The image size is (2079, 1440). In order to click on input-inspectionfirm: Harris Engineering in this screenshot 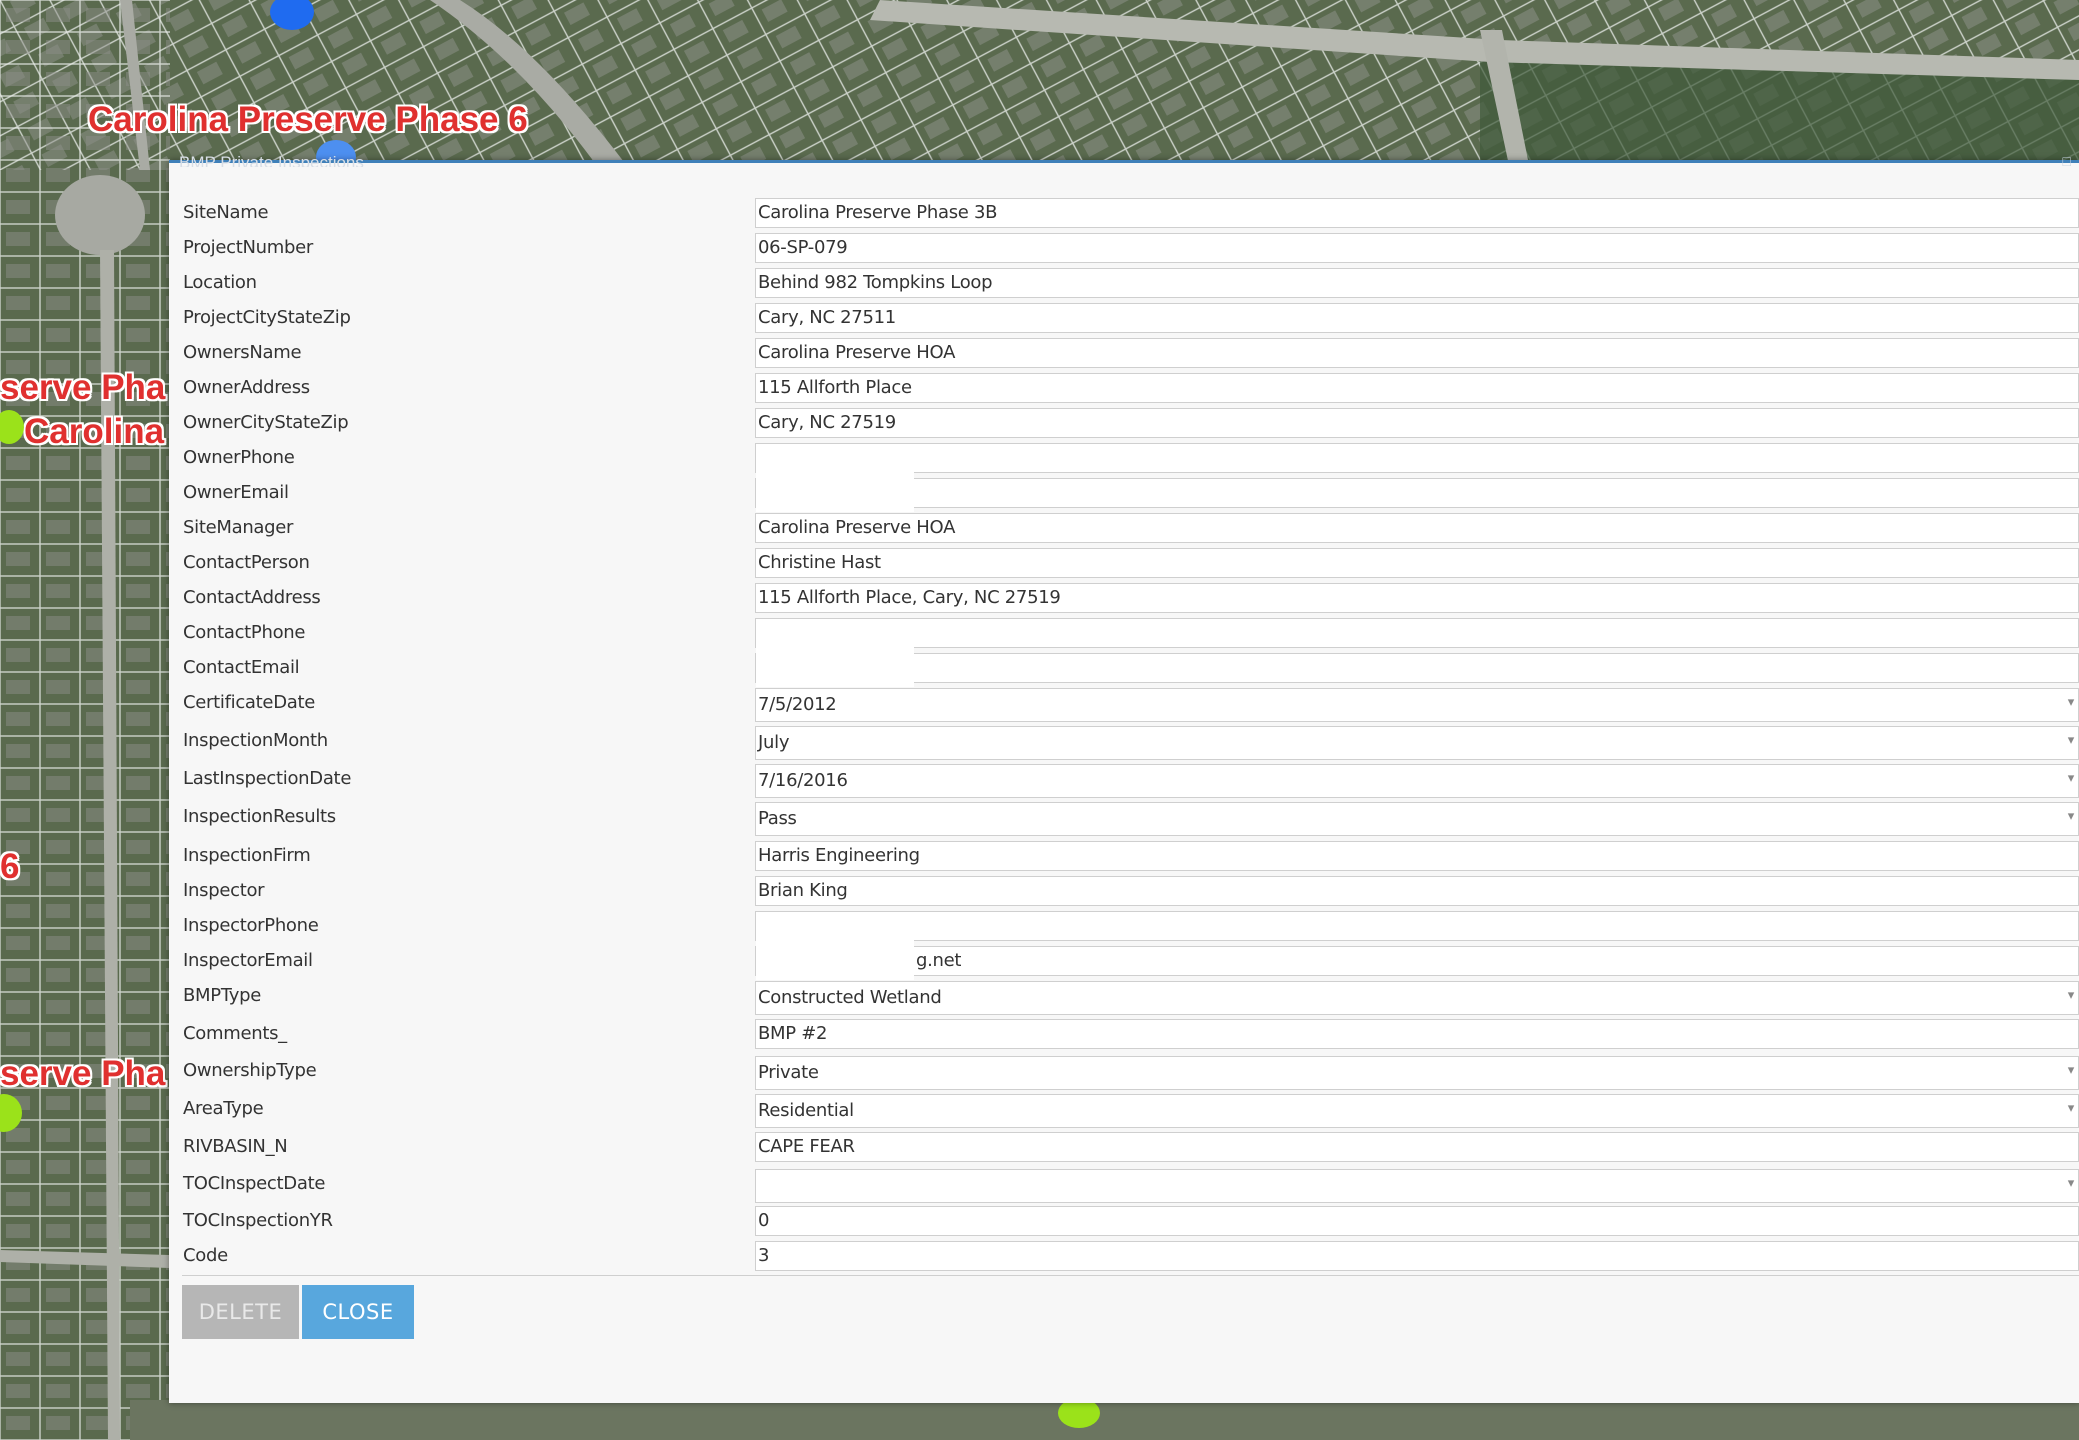, I will do `click(1417, 856)`.